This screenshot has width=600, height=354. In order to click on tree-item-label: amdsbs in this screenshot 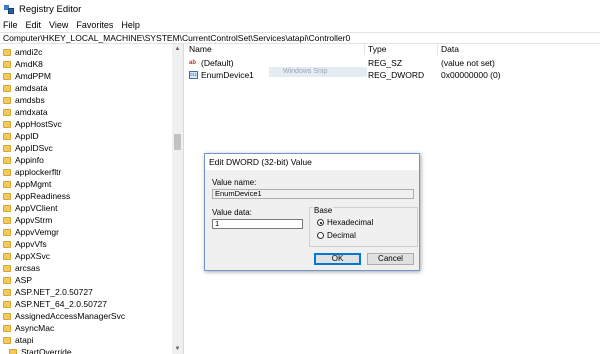, I will do `click(30, 100)`.